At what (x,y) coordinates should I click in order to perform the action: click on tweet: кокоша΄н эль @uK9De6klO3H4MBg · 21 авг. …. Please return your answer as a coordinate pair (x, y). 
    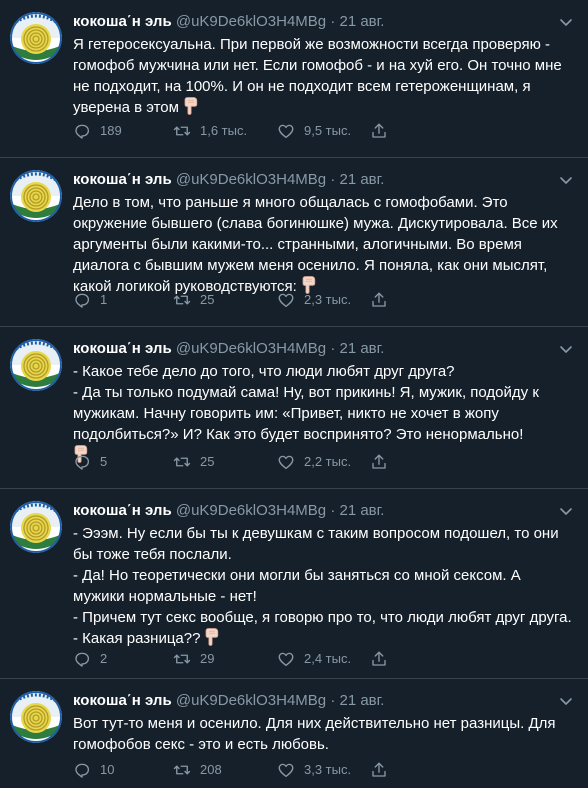
    Looking at the image, I should click on (294, 733).